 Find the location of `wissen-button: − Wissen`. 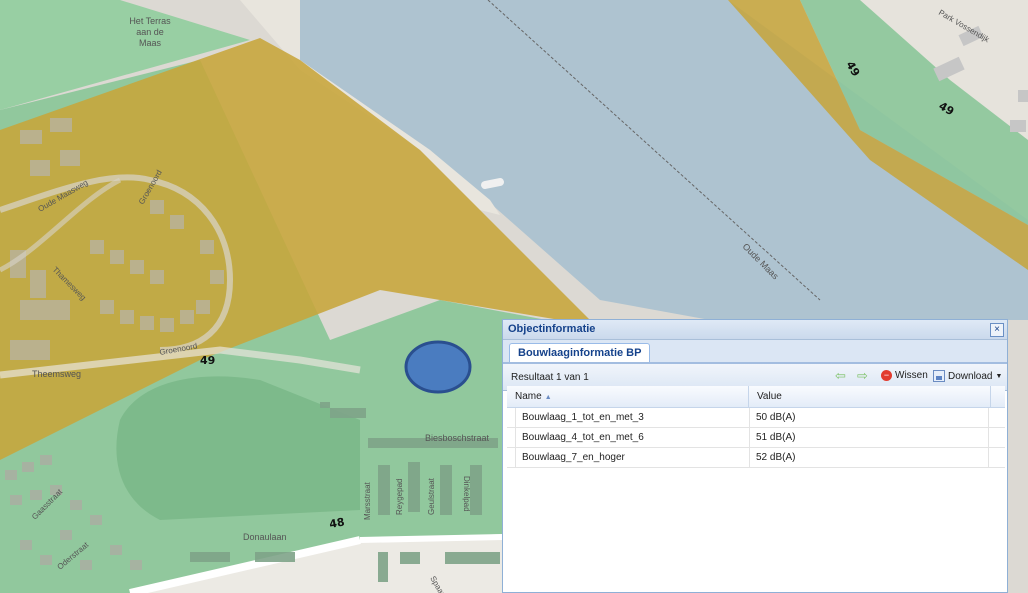

wissen-button: − Wissen is located at coordinates (904, 375).